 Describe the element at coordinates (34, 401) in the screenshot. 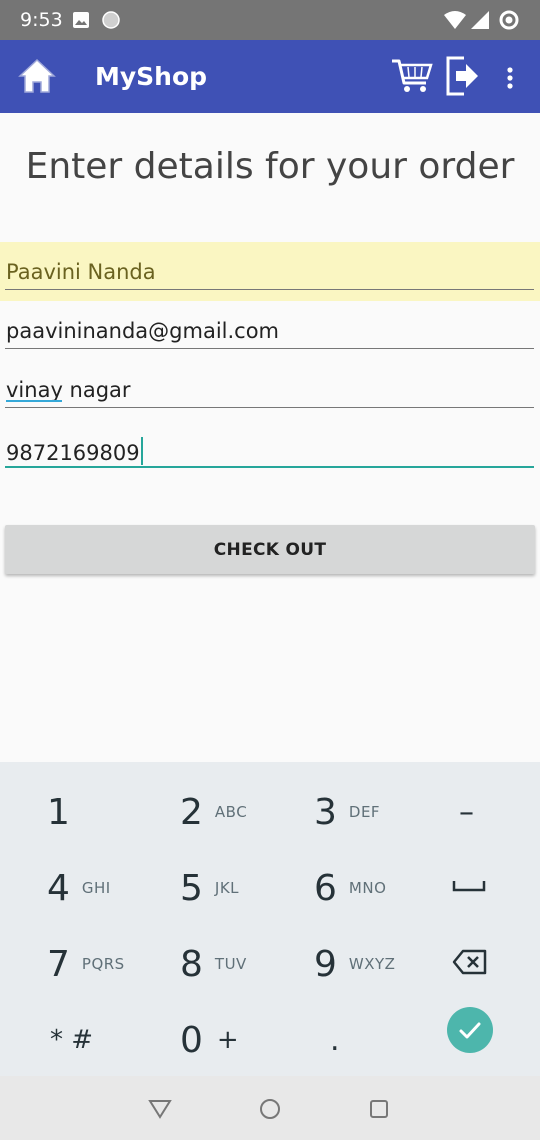

I see `spellcheck-underline` at that location.